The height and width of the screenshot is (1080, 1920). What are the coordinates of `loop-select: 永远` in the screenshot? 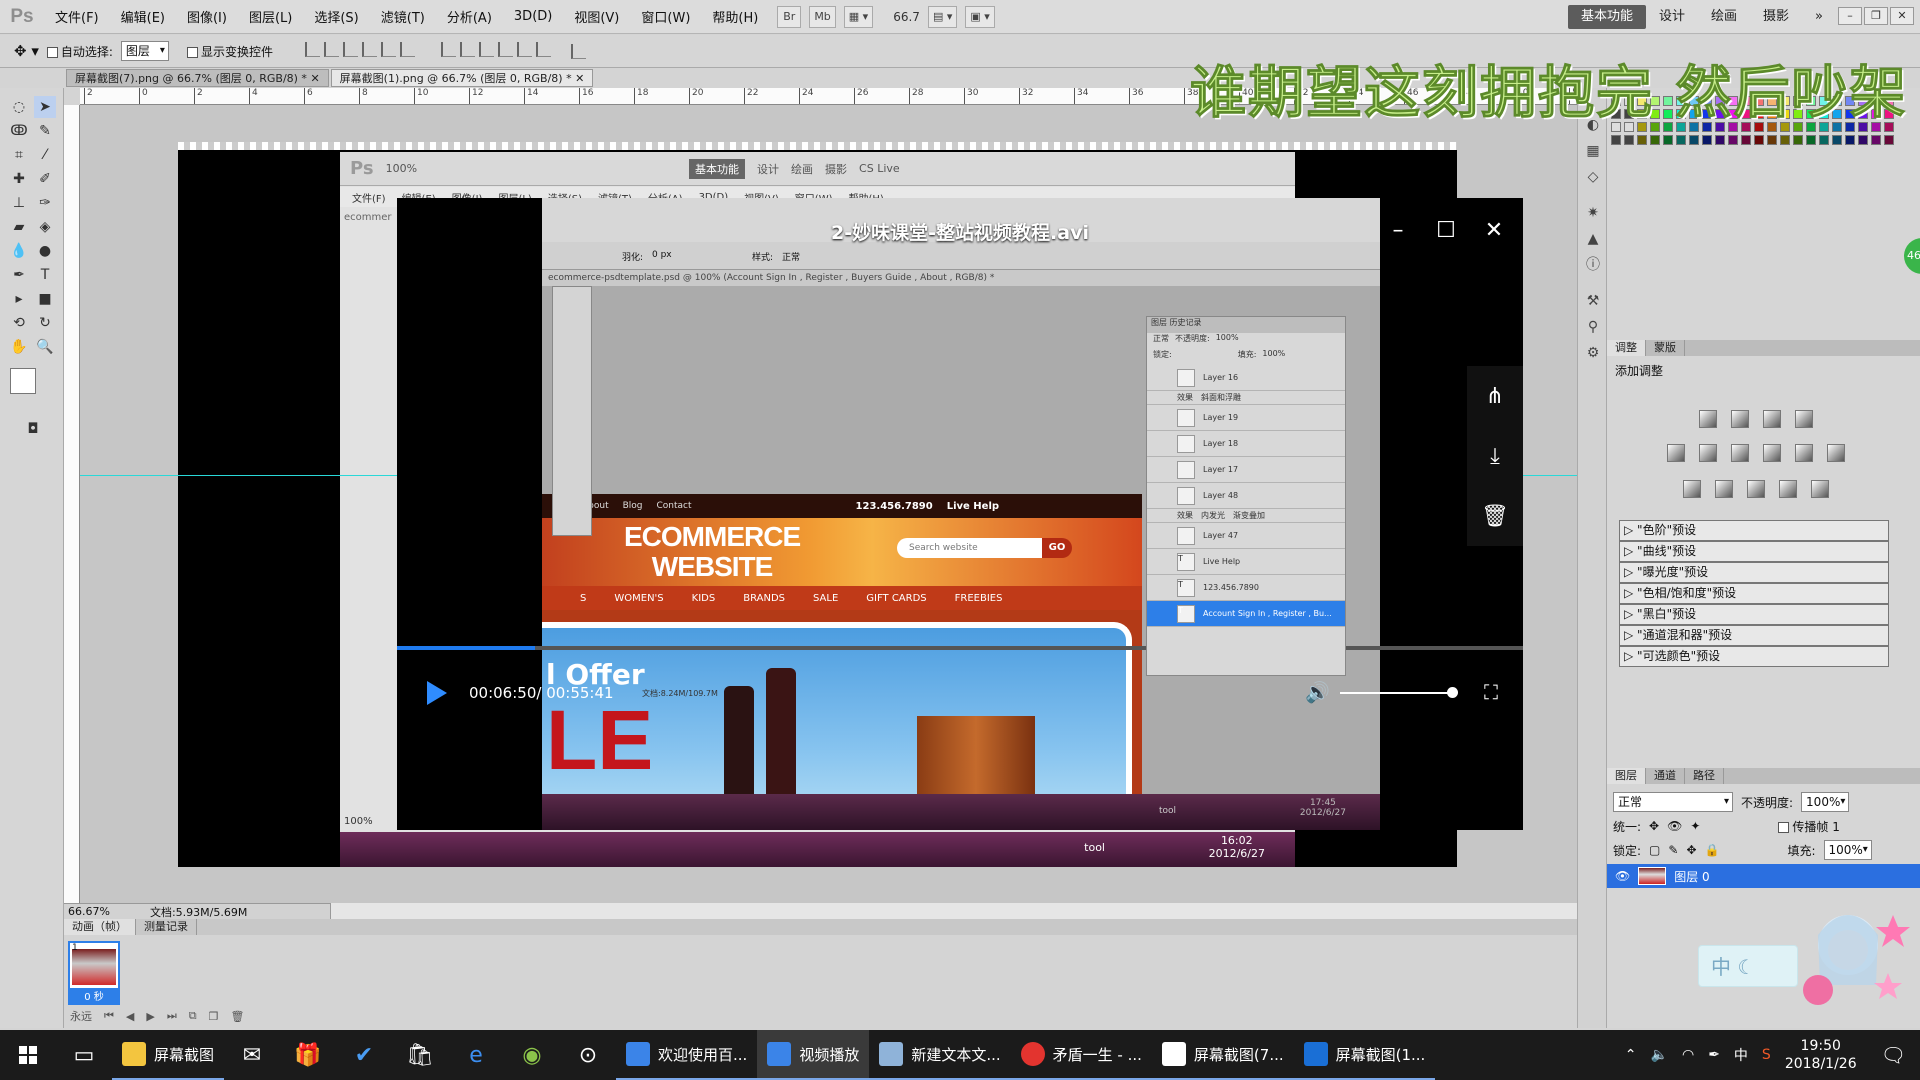 It's located at (81, 1016).